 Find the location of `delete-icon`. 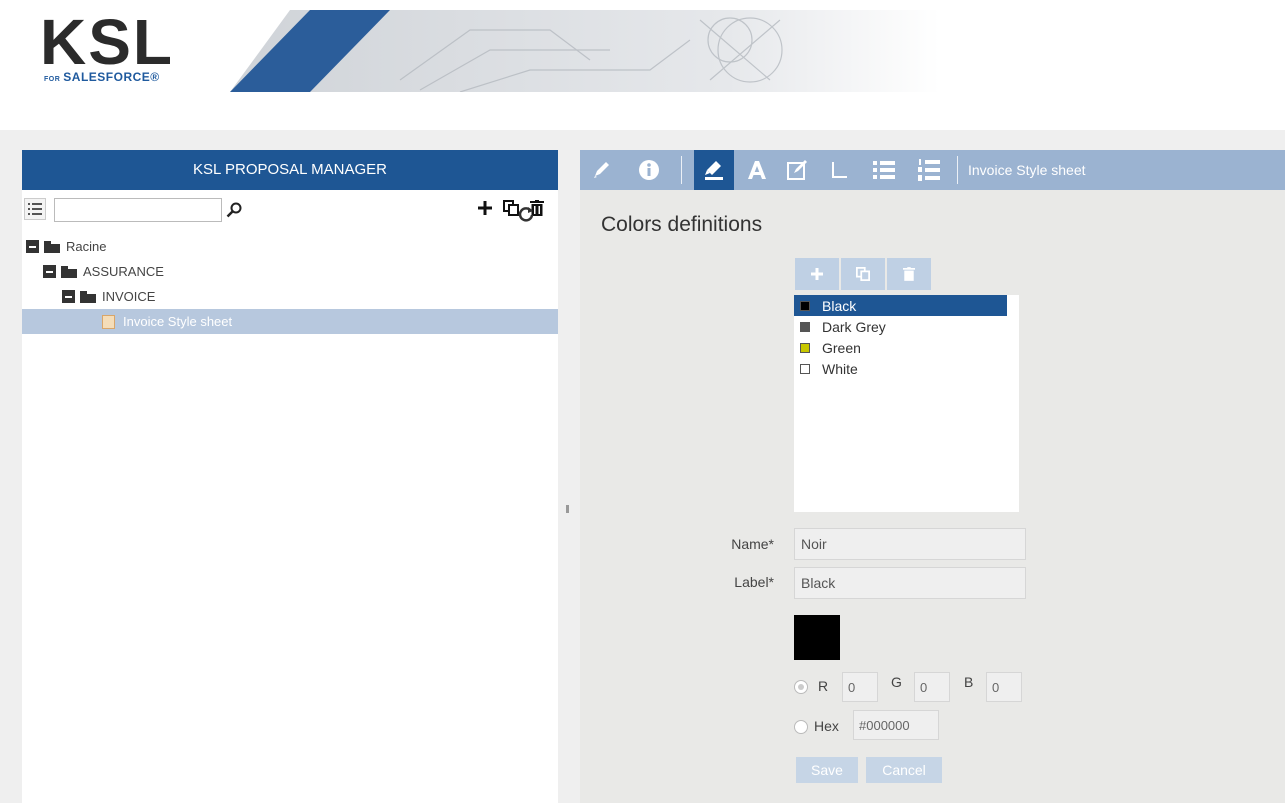

delete-icon is located at coordinates (909, 274).